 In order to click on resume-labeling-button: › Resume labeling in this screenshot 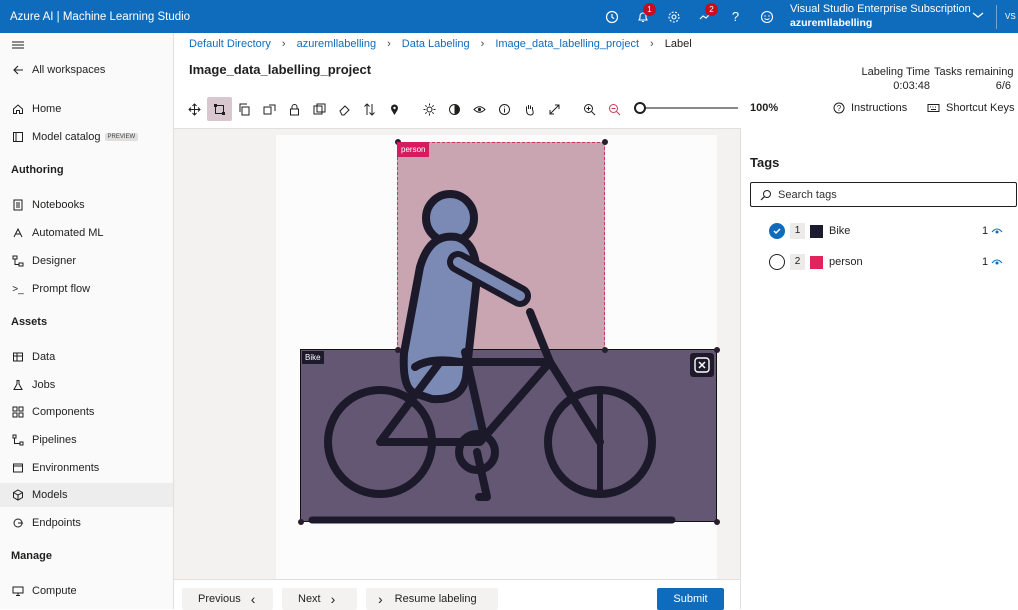, I will do `click(432, 599)`.